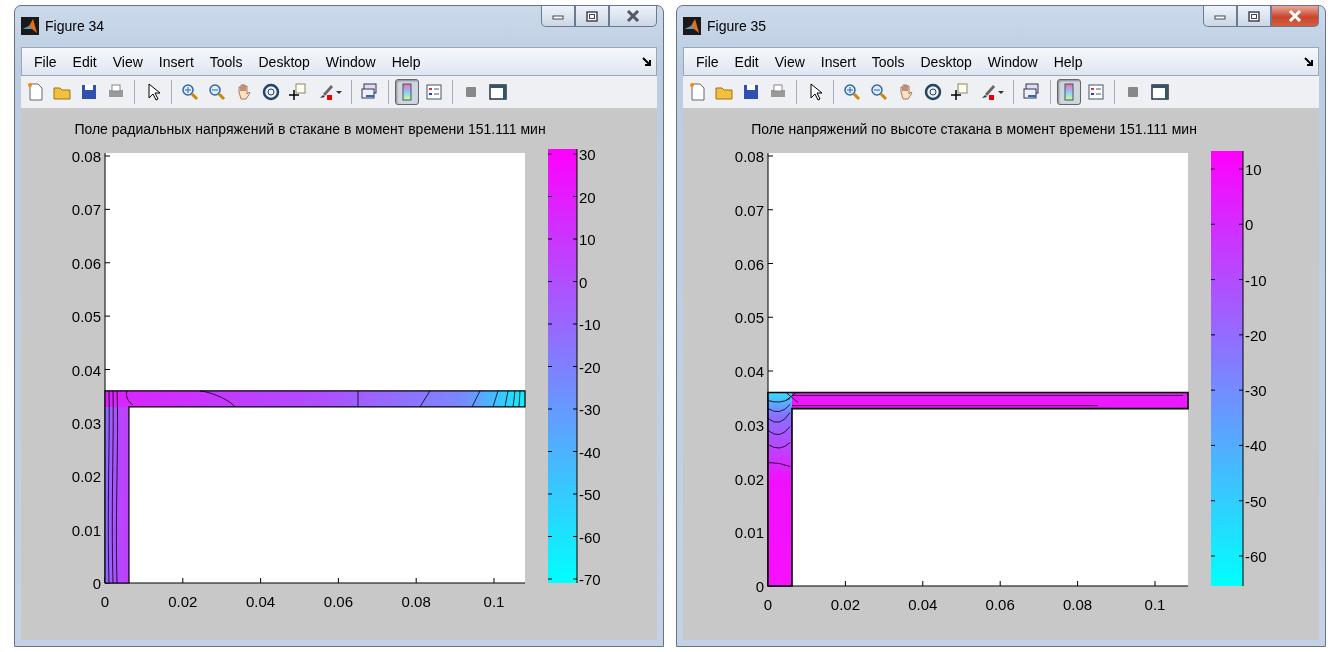  What do you see at coordinates (190, 92) in the screenshot?
I see `zoom-in-icon` at bounding box center [190, 92].